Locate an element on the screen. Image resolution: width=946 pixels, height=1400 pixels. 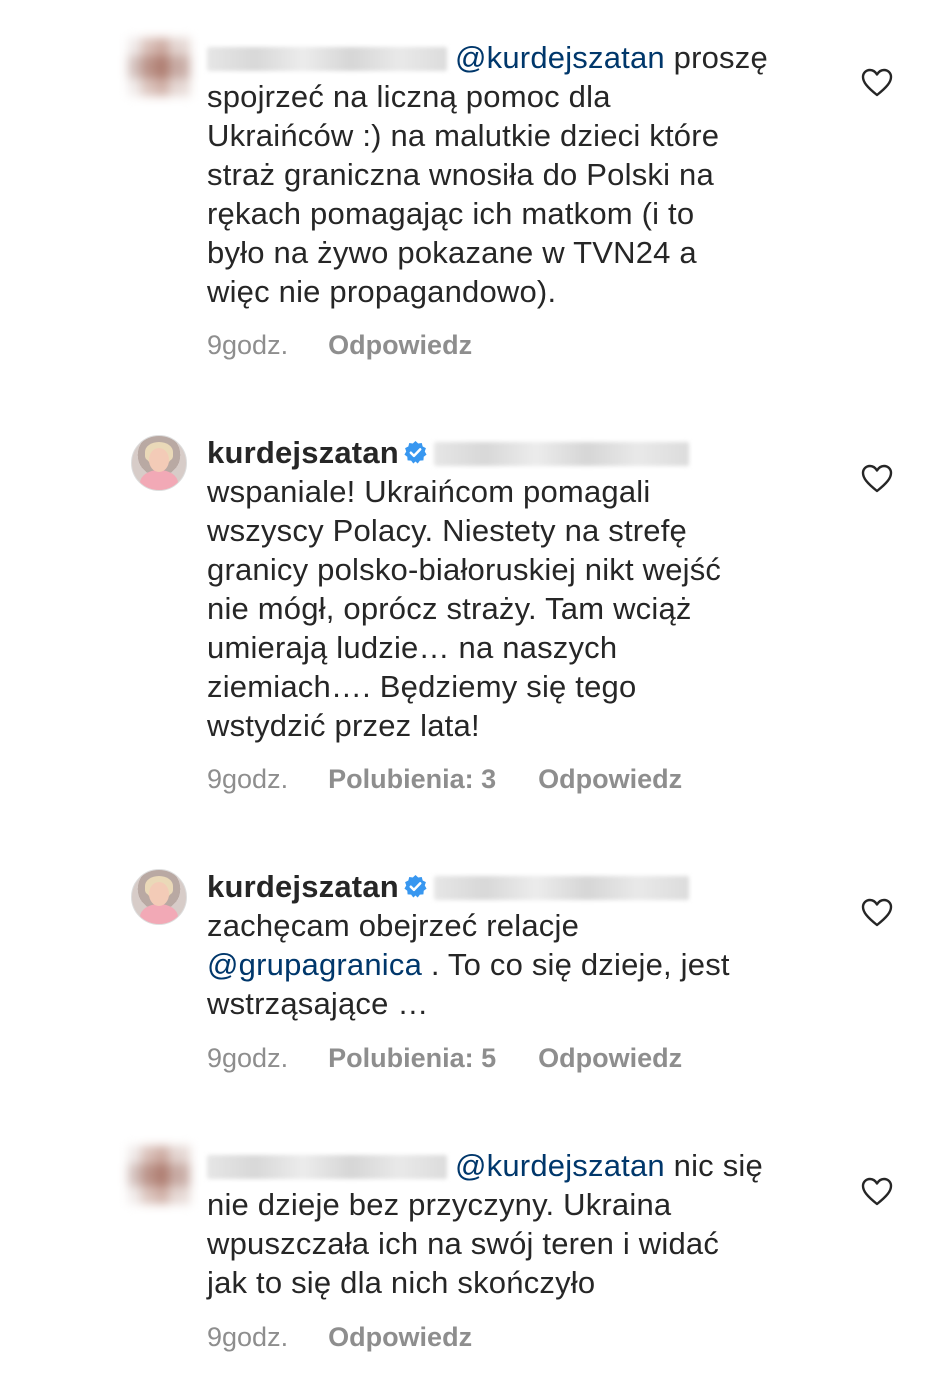
comment-text-fragment: proszę is located at coordinates (716, 57).